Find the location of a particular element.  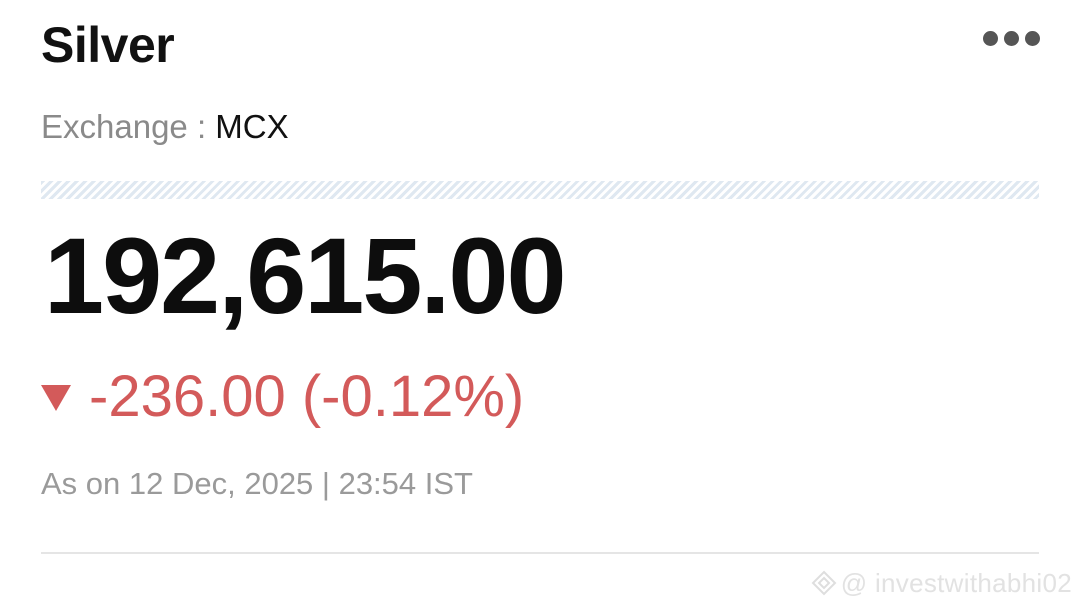

change-value: -236.00 (-0.12%) is located at coordinates (307, 396).